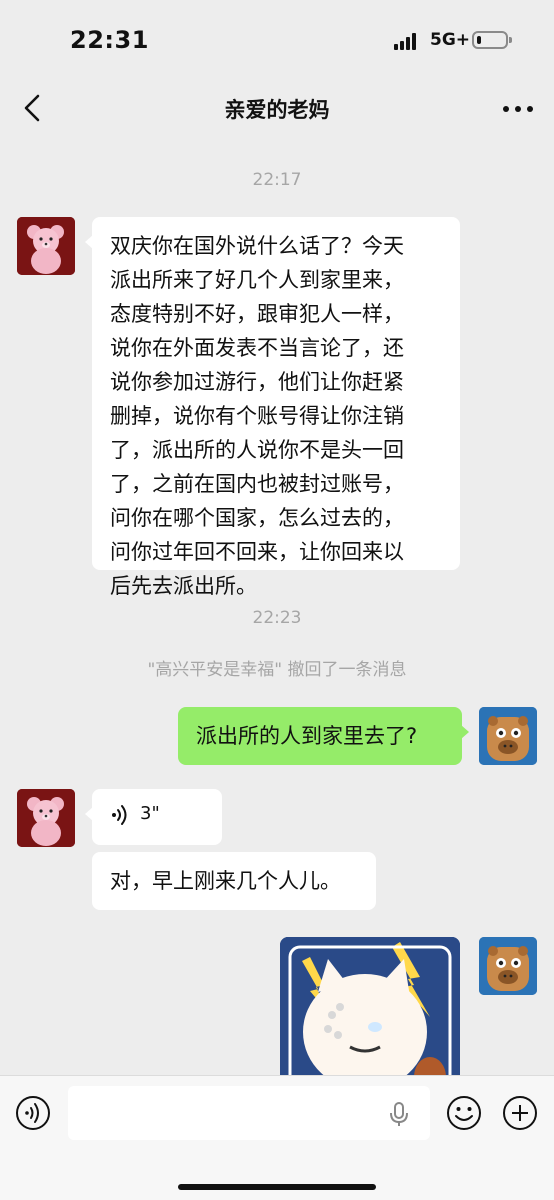  I want to click on recall-notice: "高兴平安是幸福" 撤回了一条消息, so click(277, 670).